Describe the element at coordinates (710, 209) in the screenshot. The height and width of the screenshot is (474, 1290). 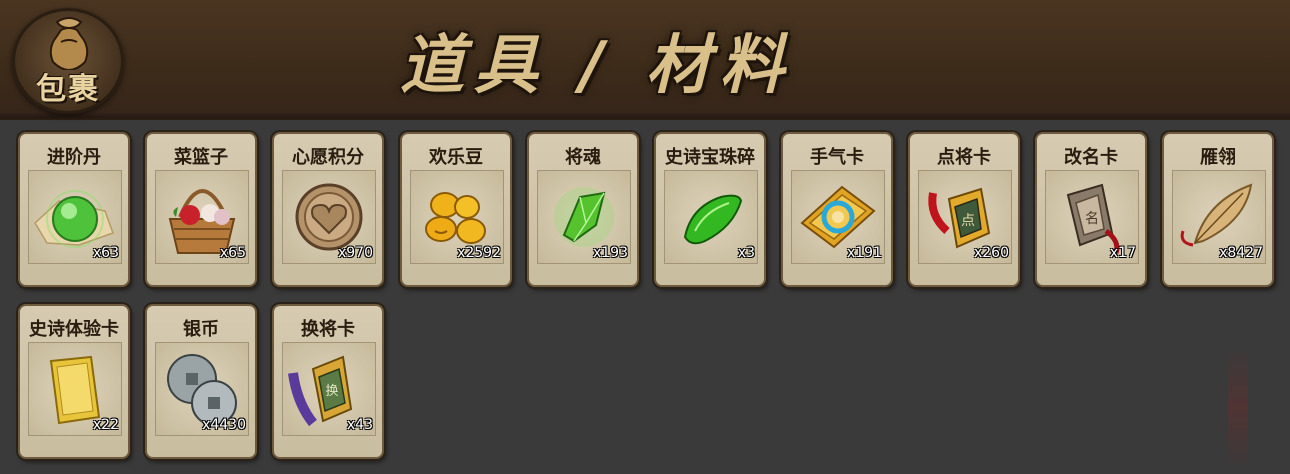
I see `item-card-shishibaozhusui: 史诗宝珠碎 x3` at that location.